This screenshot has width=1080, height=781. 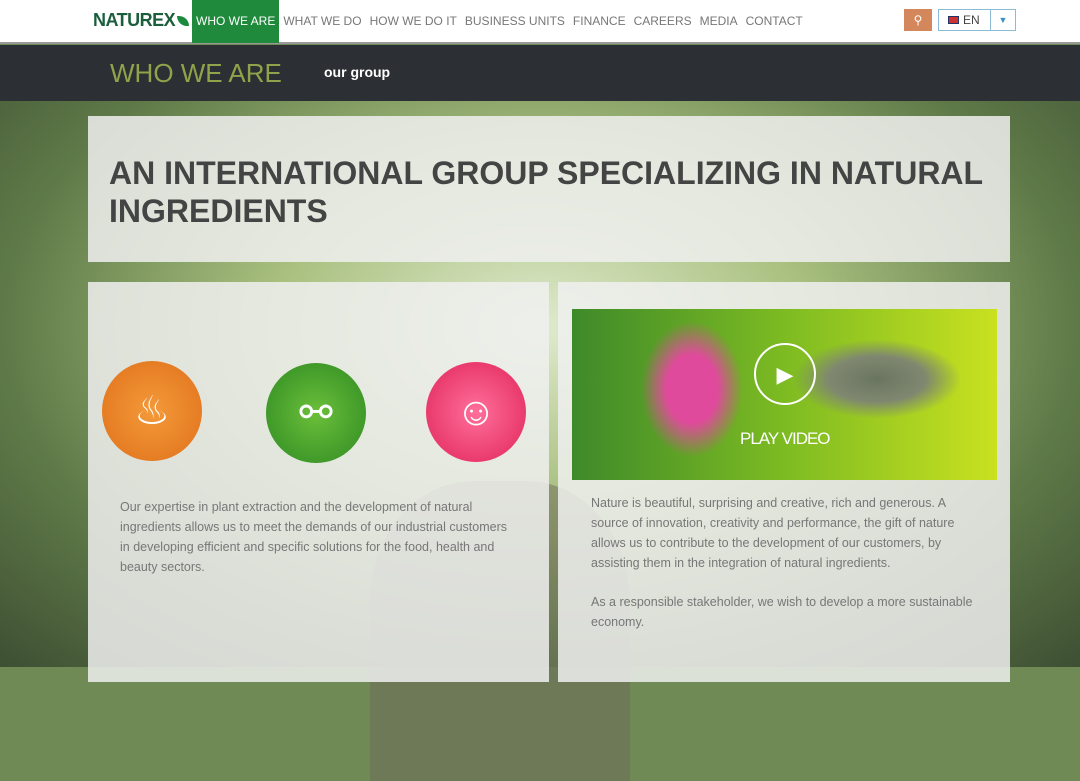 I want to click on subnav-our-group: our group, so click(x=357, y=72).